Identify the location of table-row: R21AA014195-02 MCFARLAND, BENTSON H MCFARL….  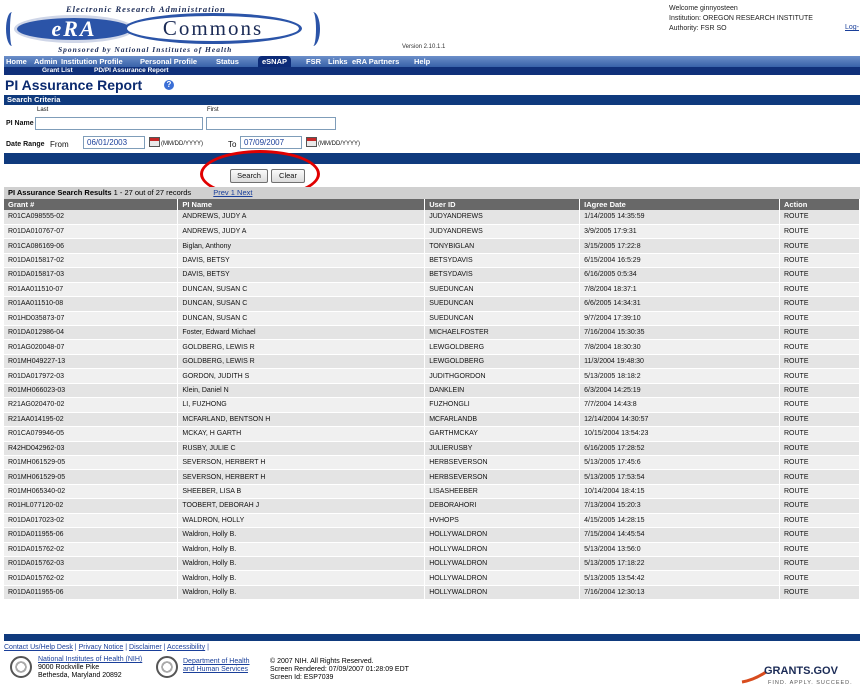
(432, 420).